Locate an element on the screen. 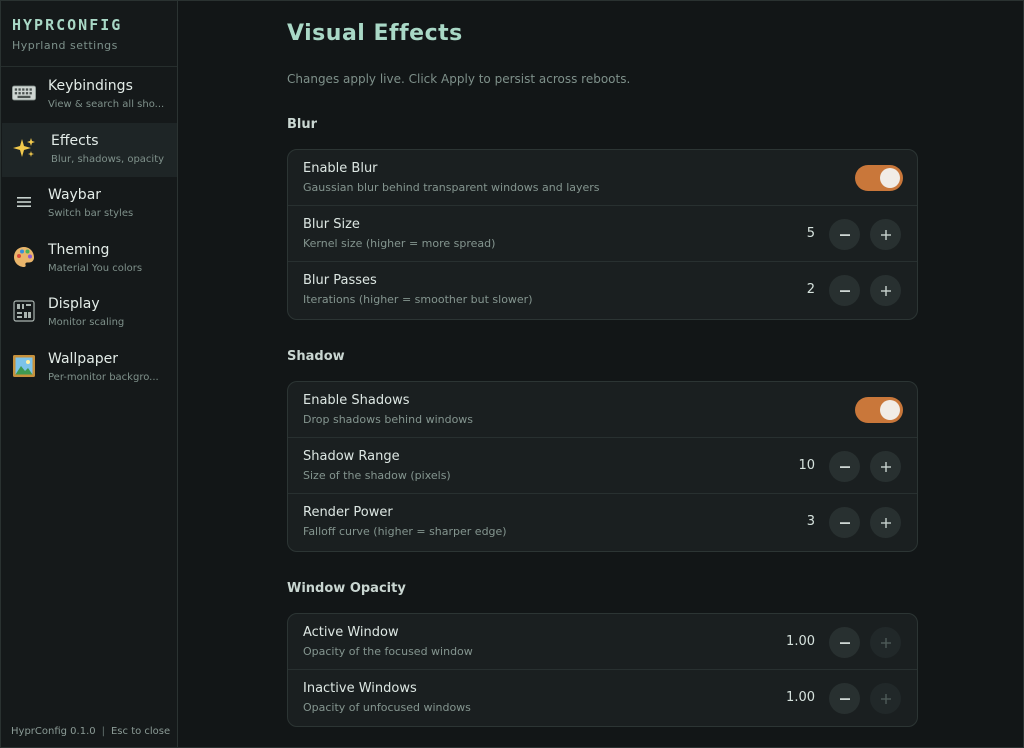 The width and height of the screenshot is (1024, 748). sidebar-item-label: Keybindings is located at coordinates (90, 86).